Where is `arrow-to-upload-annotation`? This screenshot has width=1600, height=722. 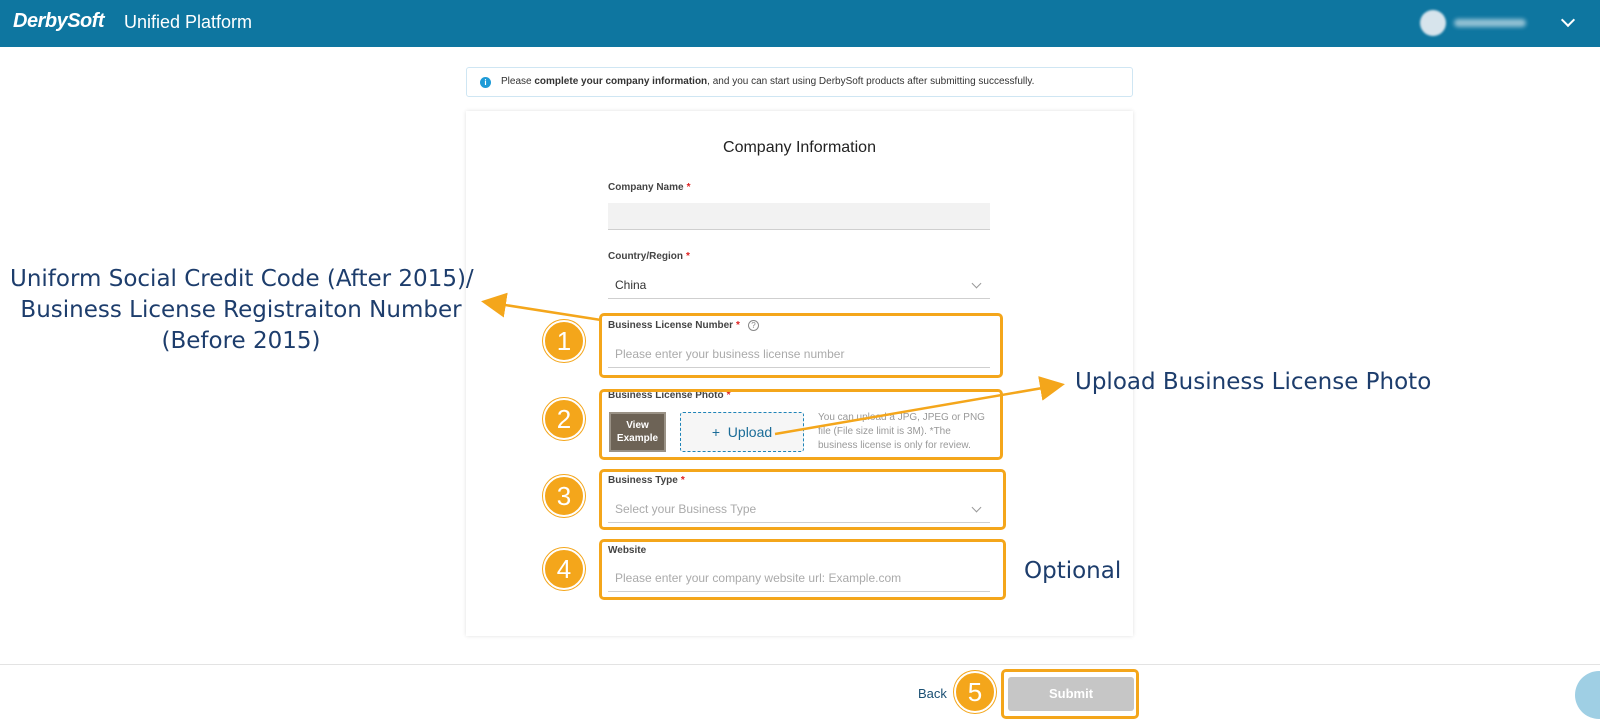
arrow-to-upload-annotation is located at coordinates (919, 406).